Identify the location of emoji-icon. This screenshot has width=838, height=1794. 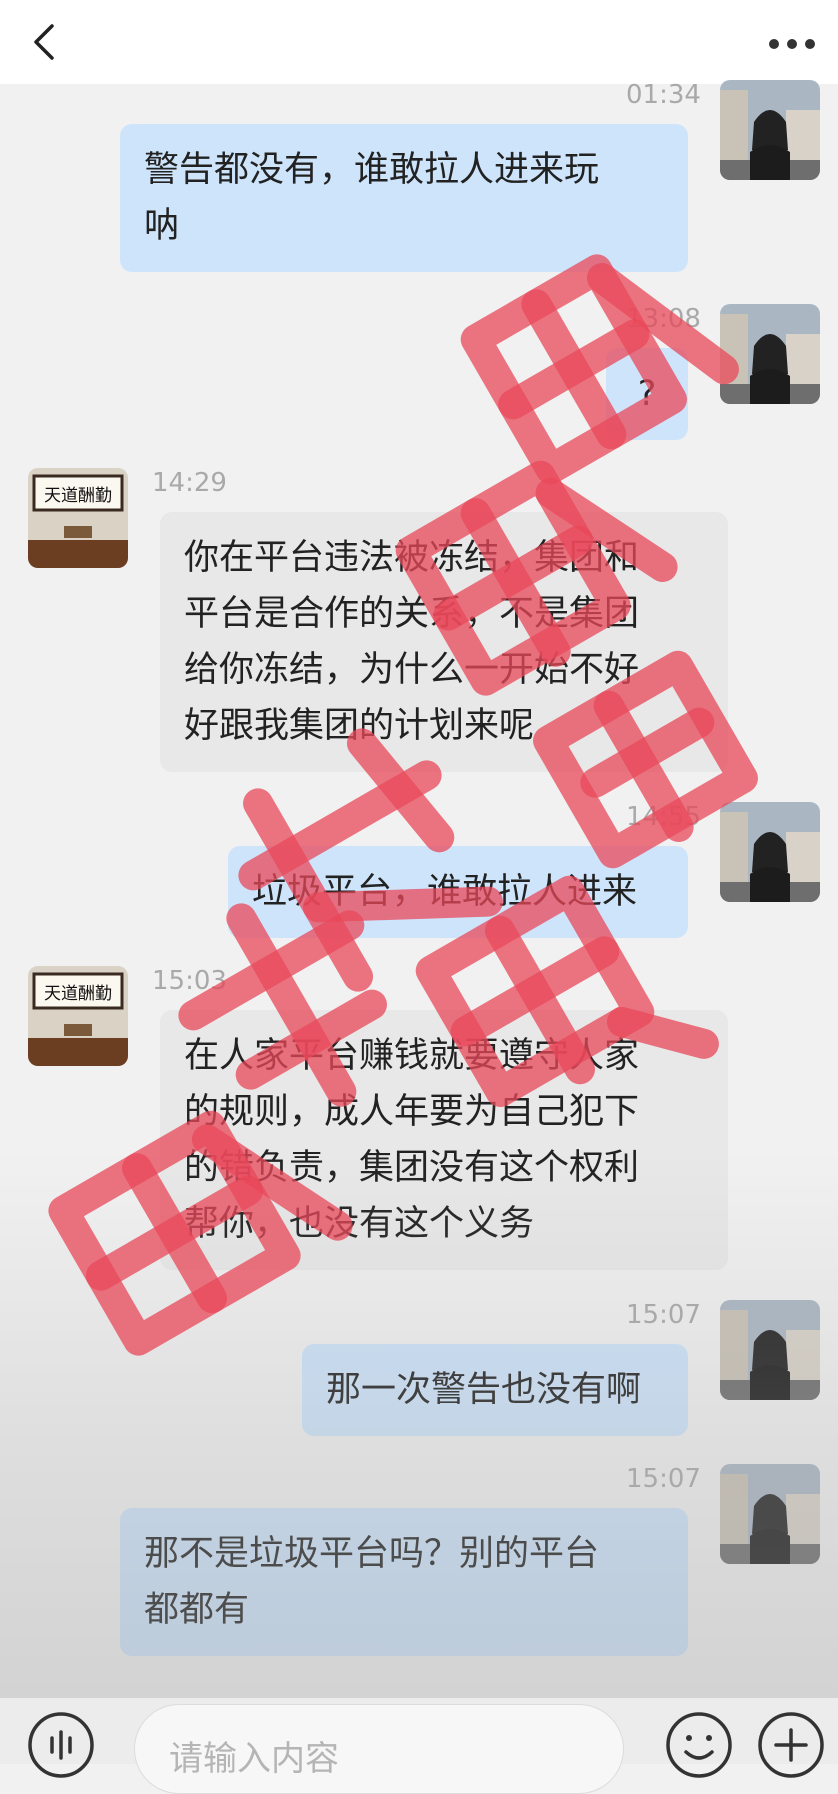
(699, 1745).